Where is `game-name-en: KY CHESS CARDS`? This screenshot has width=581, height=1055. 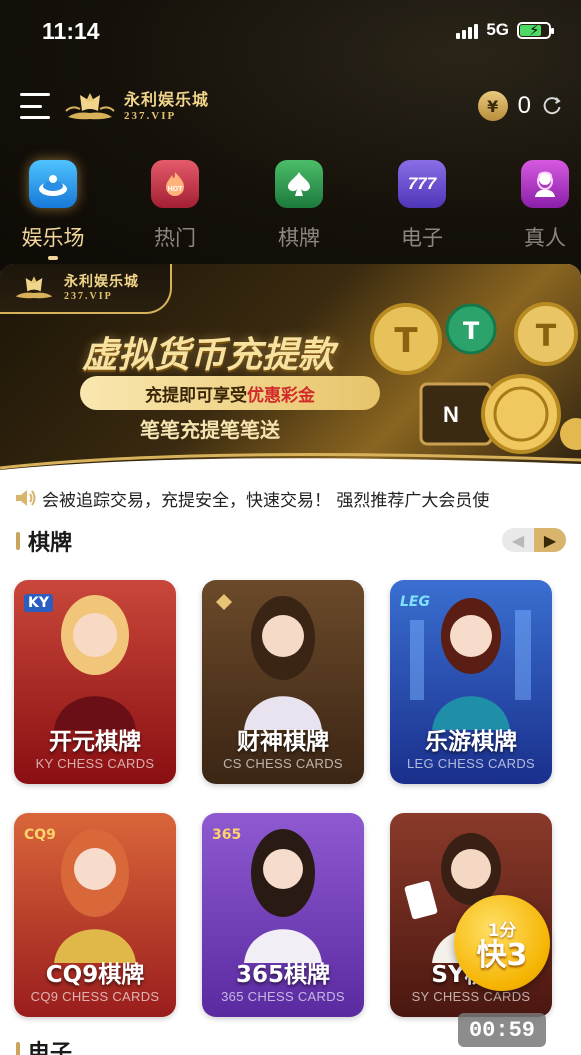 game-name-en: KY CHESS CARDS is located at coordinates (95, 763).